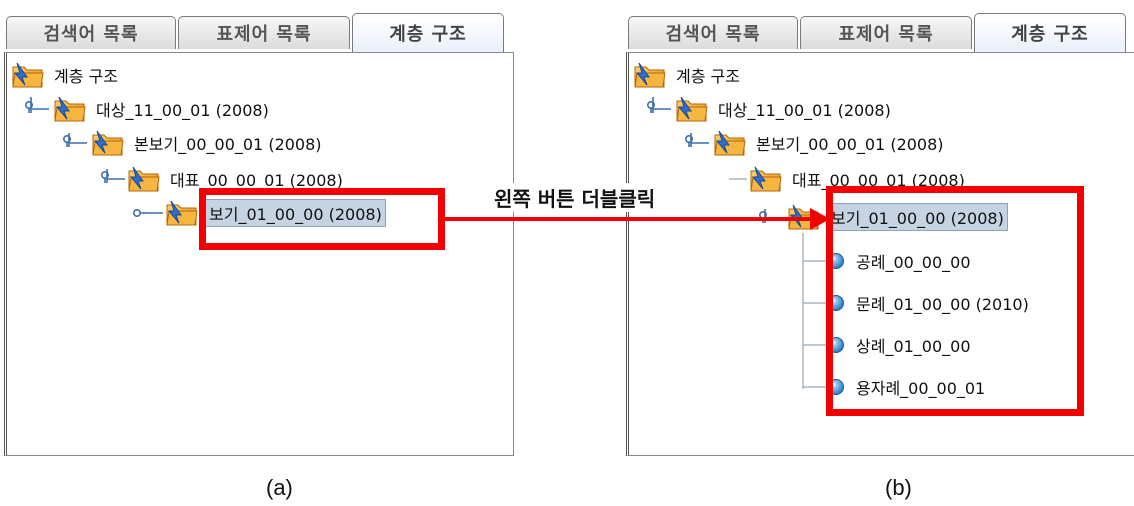 This screenshot has height=506, width=1134. What do you see at coordinates (575, 197) in the screenshot?
I see `double-click-label: 왼쪽 버튼 더블클릭` at bounding box center [575, 197].